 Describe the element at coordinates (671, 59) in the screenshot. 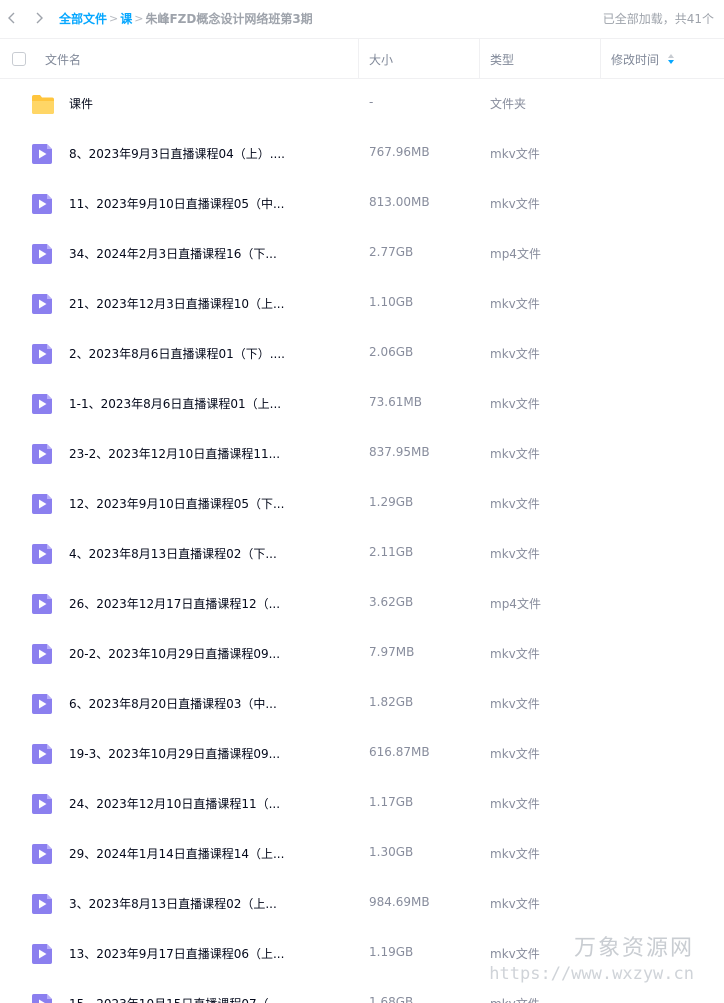

I see `sort-icon` at that location.